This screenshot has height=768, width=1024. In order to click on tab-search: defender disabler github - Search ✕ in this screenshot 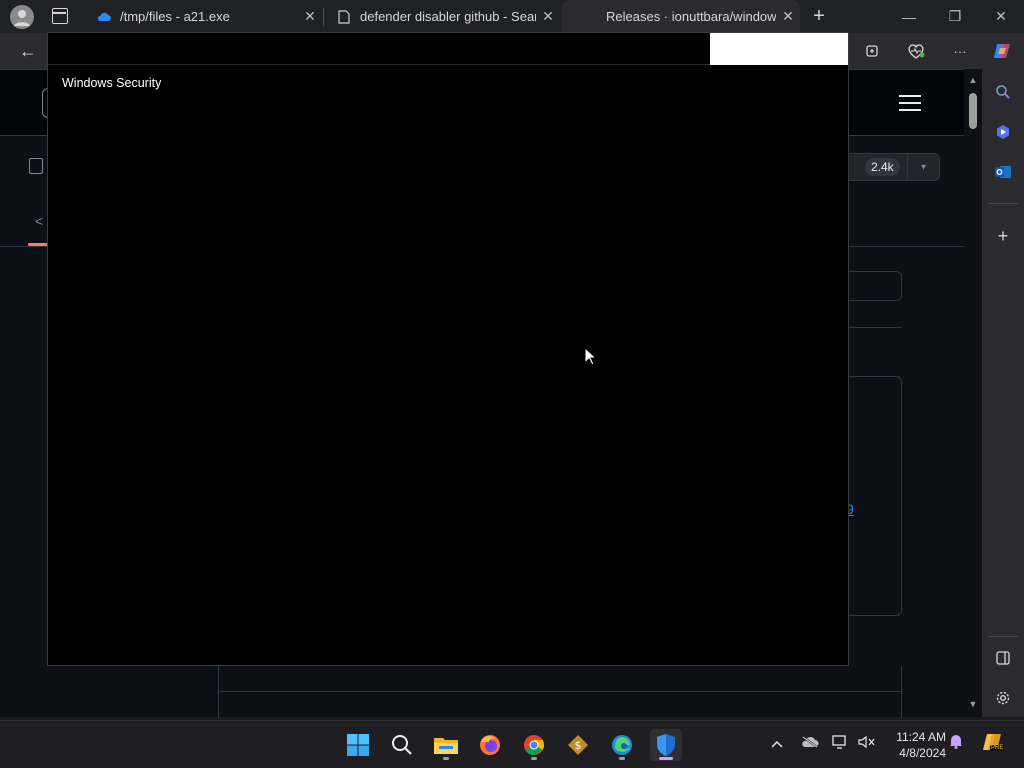, I will do `click(442, 16)`.